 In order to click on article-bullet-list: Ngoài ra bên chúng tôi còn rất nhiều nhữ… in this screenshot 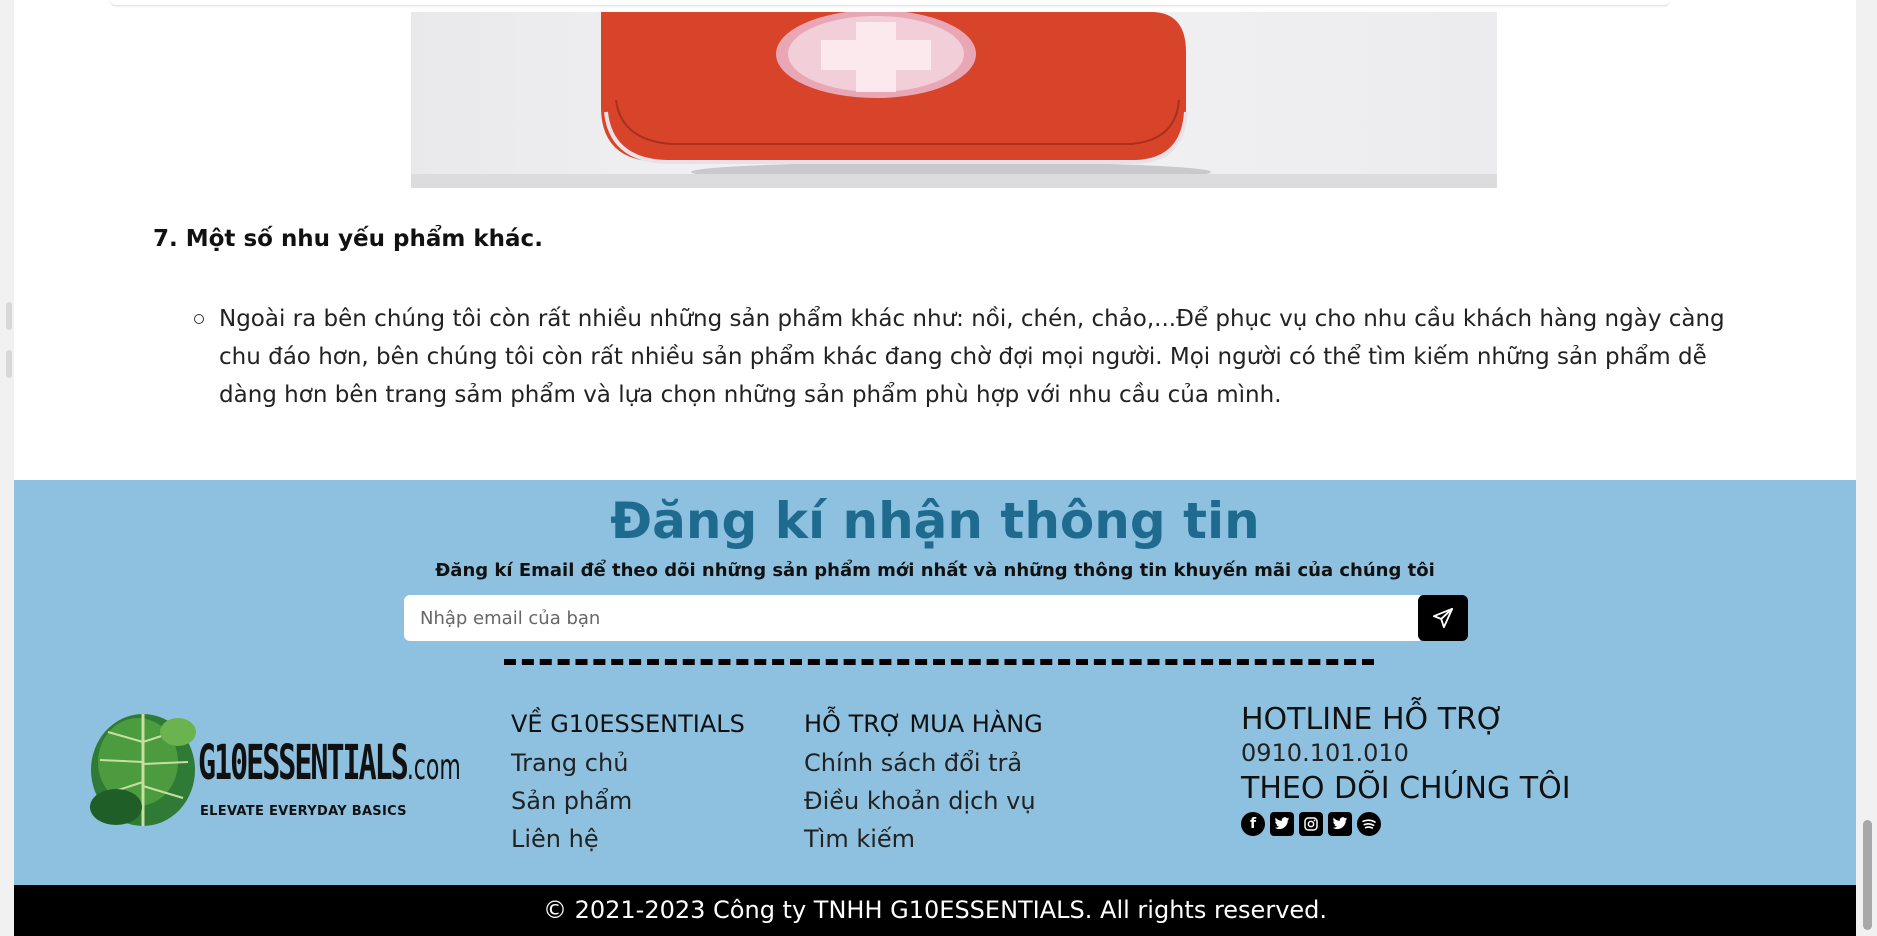, I will do `click(961, 357)`.